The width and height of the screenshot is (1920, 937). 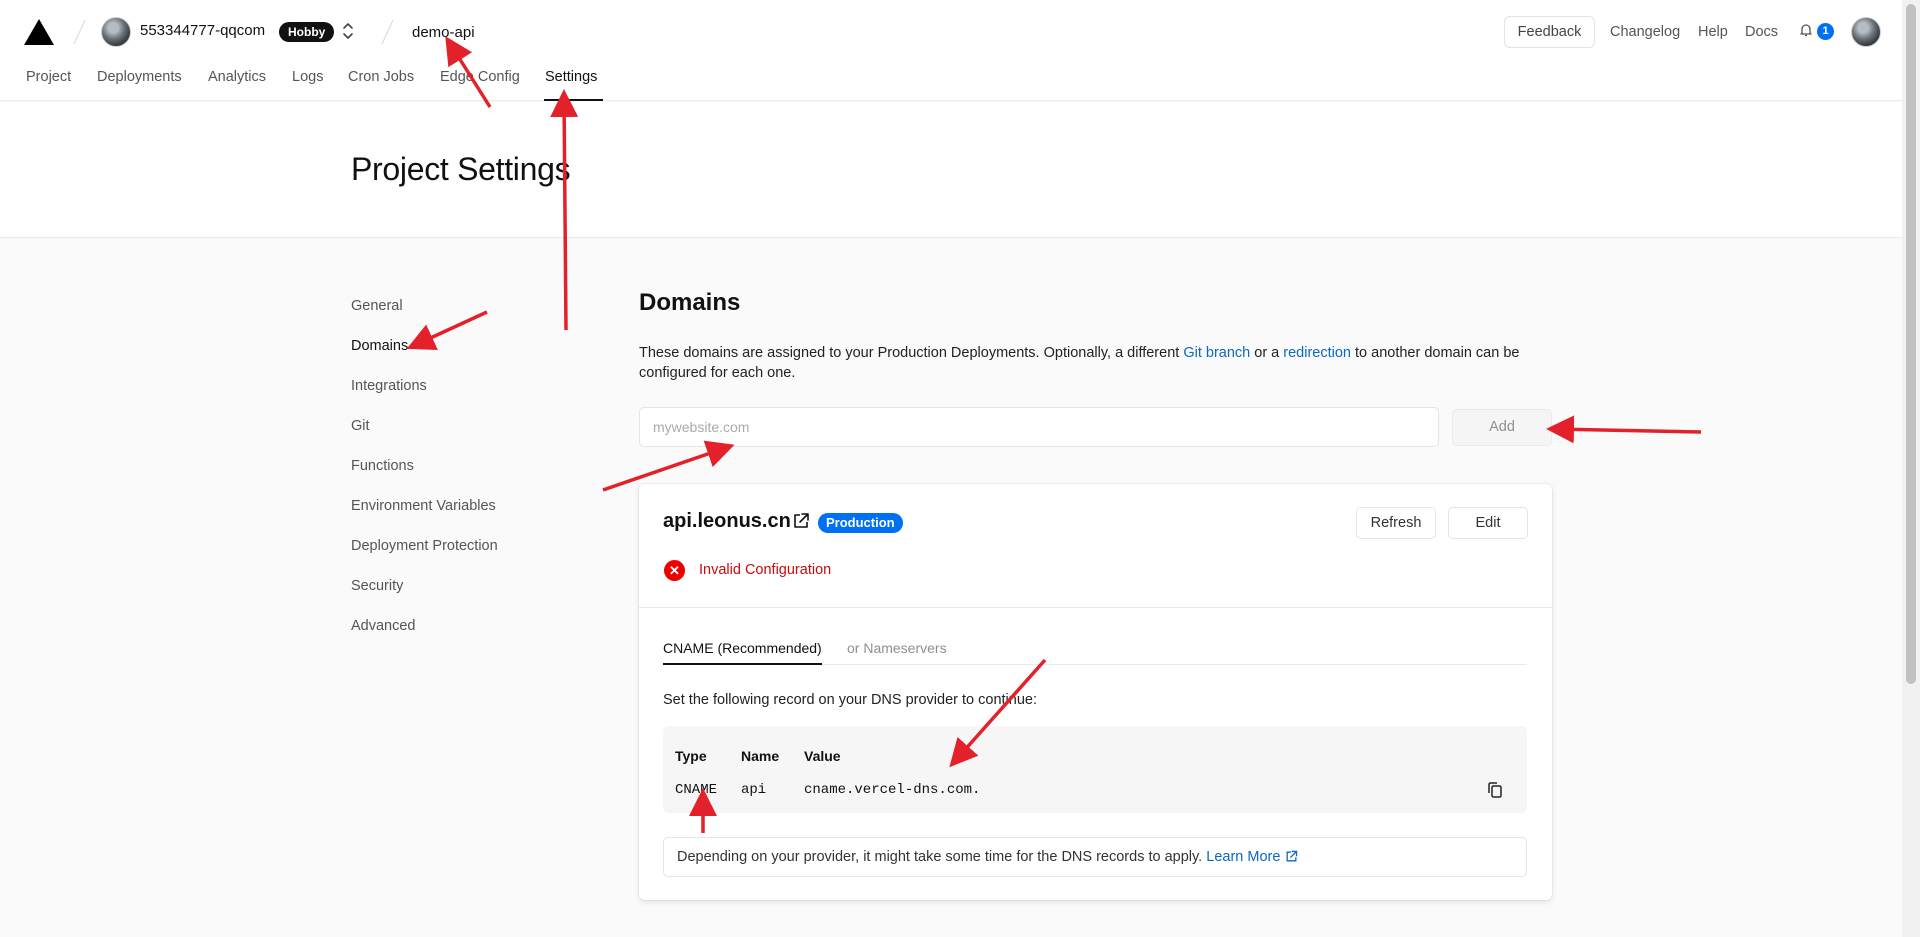 What do you see at coordinates (382, 466) in the screenshot?
I see `sidebar-item-functions: Functions` at bounding box center [382, 466].